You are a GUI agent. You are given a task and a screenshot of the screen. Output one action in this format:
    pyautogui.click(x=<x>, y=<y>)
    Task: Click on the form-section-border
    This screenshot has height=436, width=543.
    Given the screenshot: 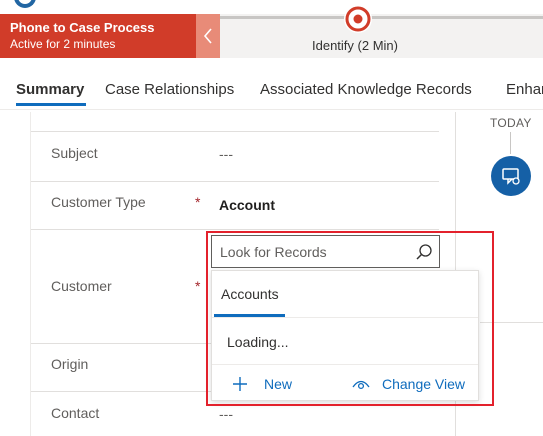 What is the action you would take?
    pyautogui.click(x=30, y=274)
    